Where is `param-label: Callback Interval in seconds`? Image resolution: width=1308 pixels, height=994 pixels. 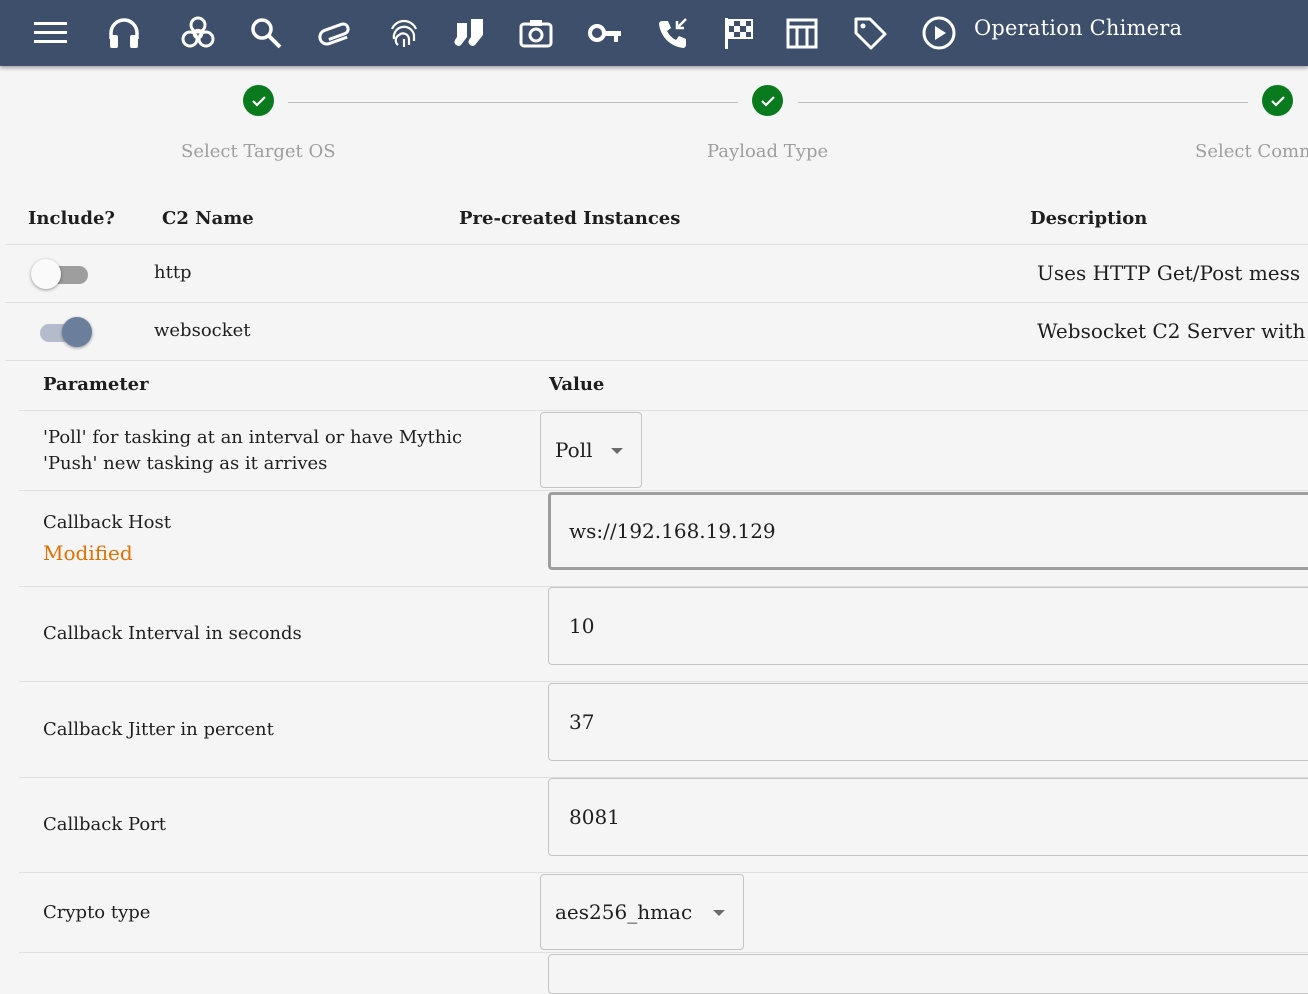
param-label: Callback Interval in seconds is located at coordinates (172, 633).